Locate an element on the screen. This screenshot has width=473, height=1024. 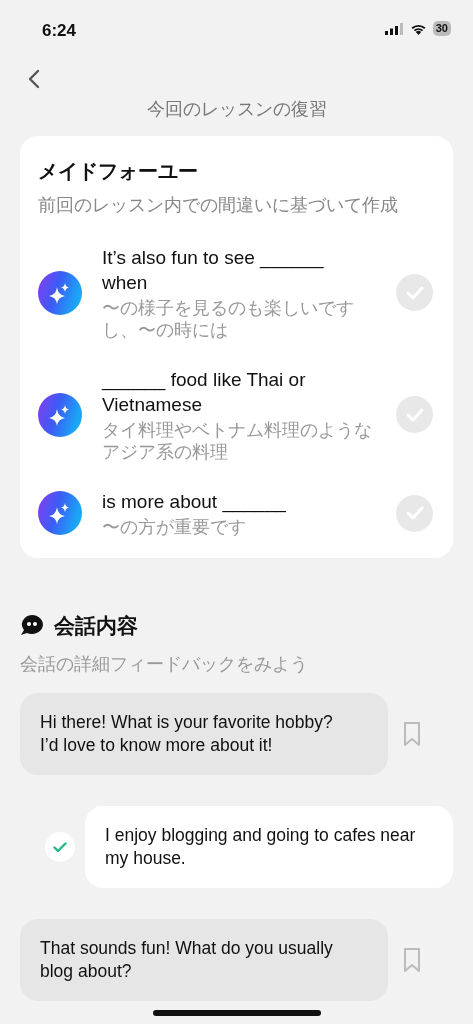
translation-text: タイ料理やベトナム料理のようなアジア系の料理 is located at coordinates (237, 440).